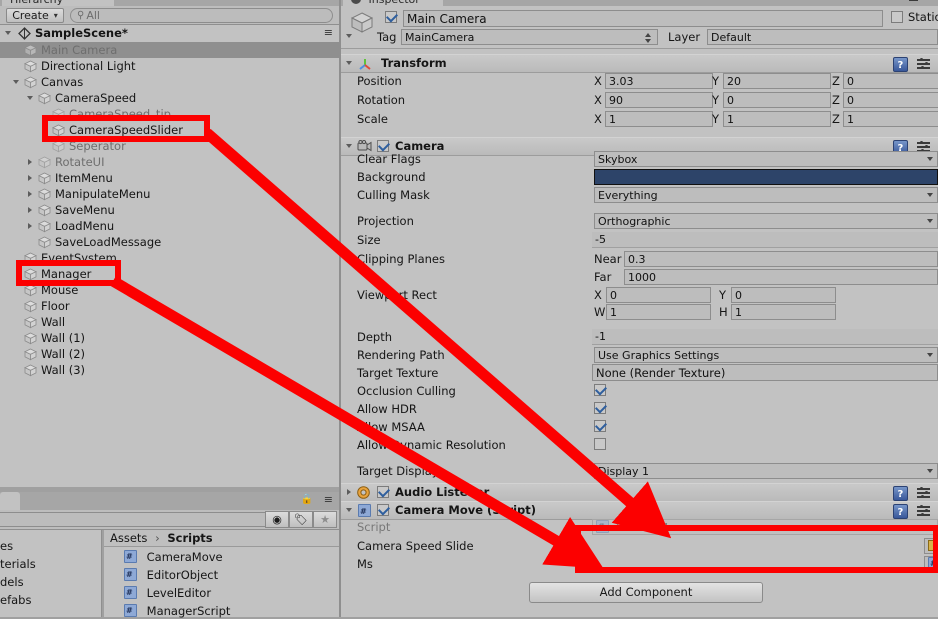  Describe the element at coordinates (766, 355) in the screenshot. I see `rendering-path-dropdown: Use Graphics Settings` at that location.